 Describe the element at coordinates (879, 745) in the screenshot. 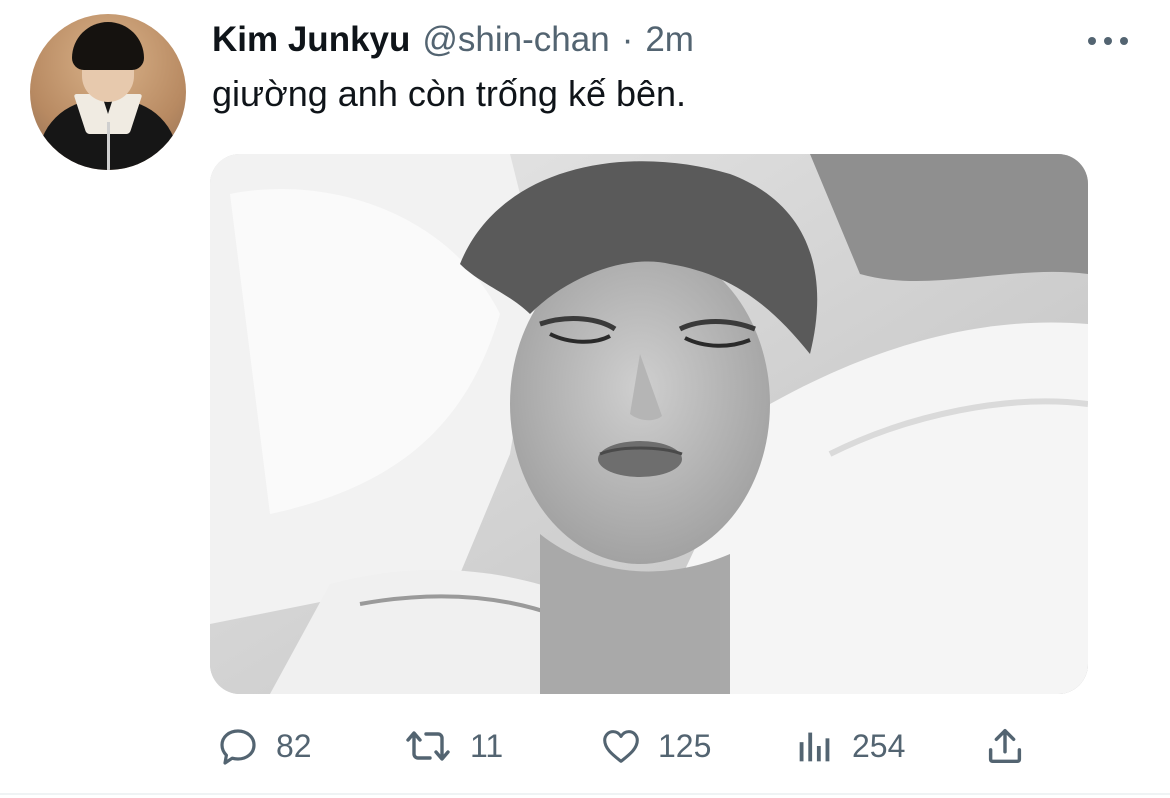

I see `views-count: 254` at that location.